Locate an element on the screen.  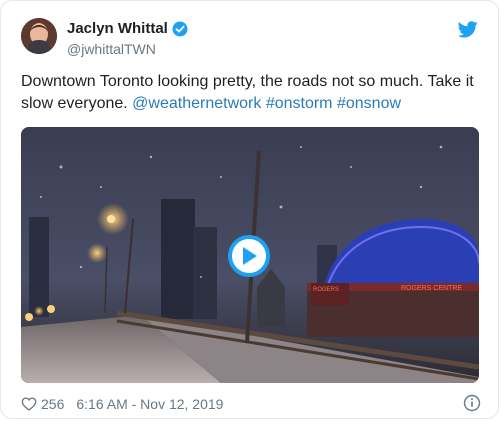
author-handle: @jwhittalTWN is located at coordinates (111, 49).